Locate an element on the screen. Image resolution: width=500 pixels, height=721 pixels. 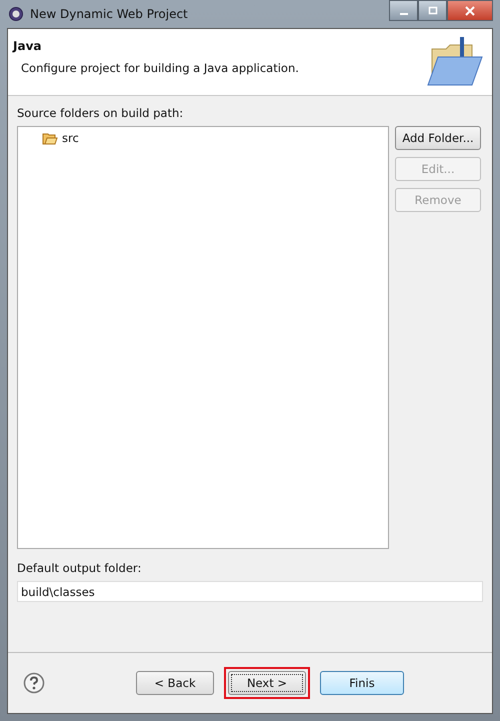
page-title: Java is located at coordinates (27, 46).